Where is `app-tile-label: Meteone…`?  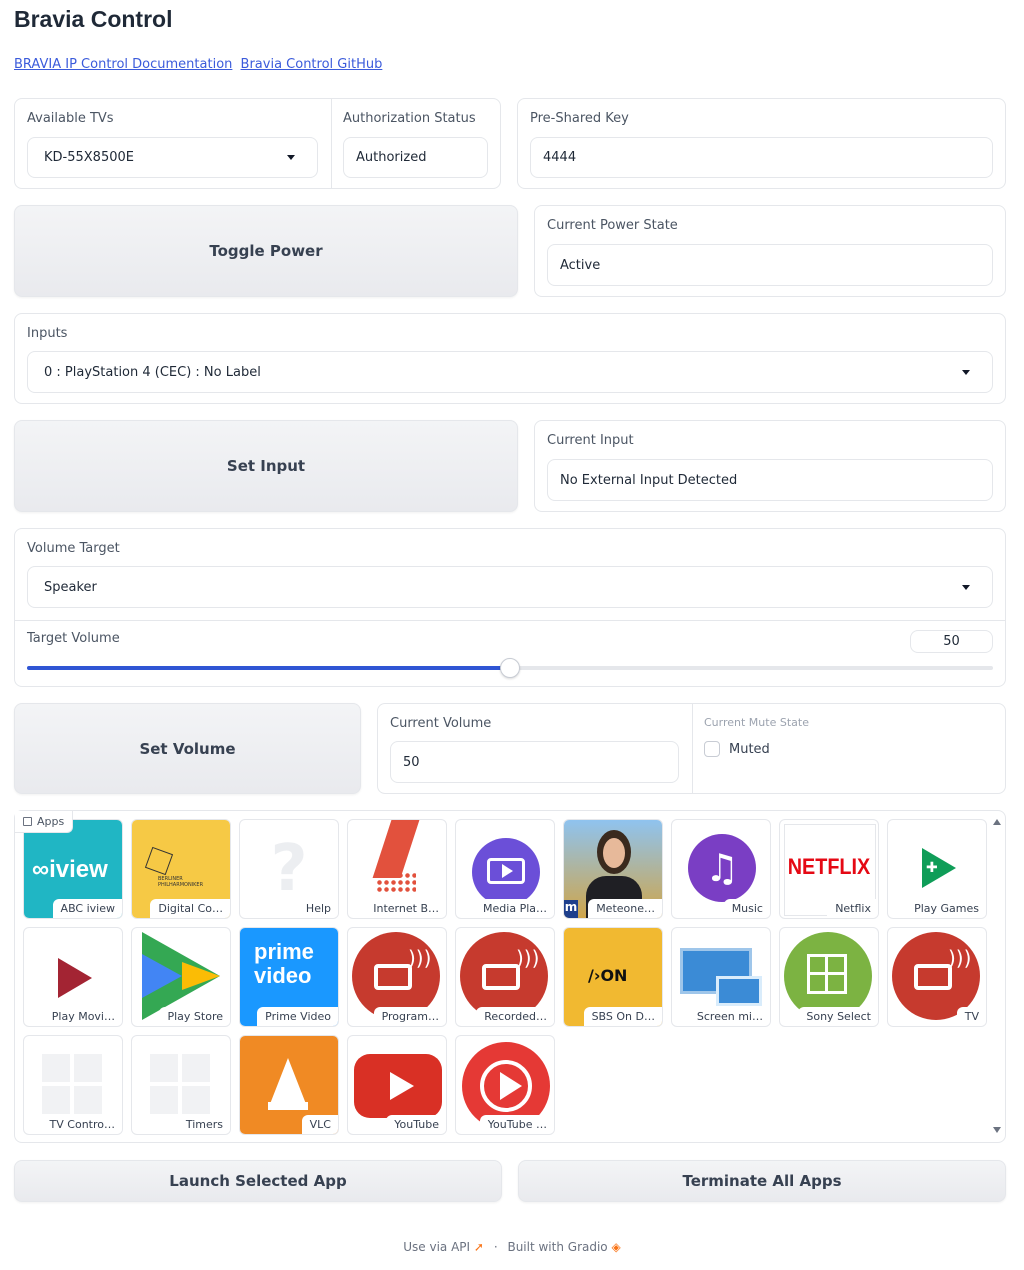
app-tile-label: Meteone… is located at coordinates (625, 908).